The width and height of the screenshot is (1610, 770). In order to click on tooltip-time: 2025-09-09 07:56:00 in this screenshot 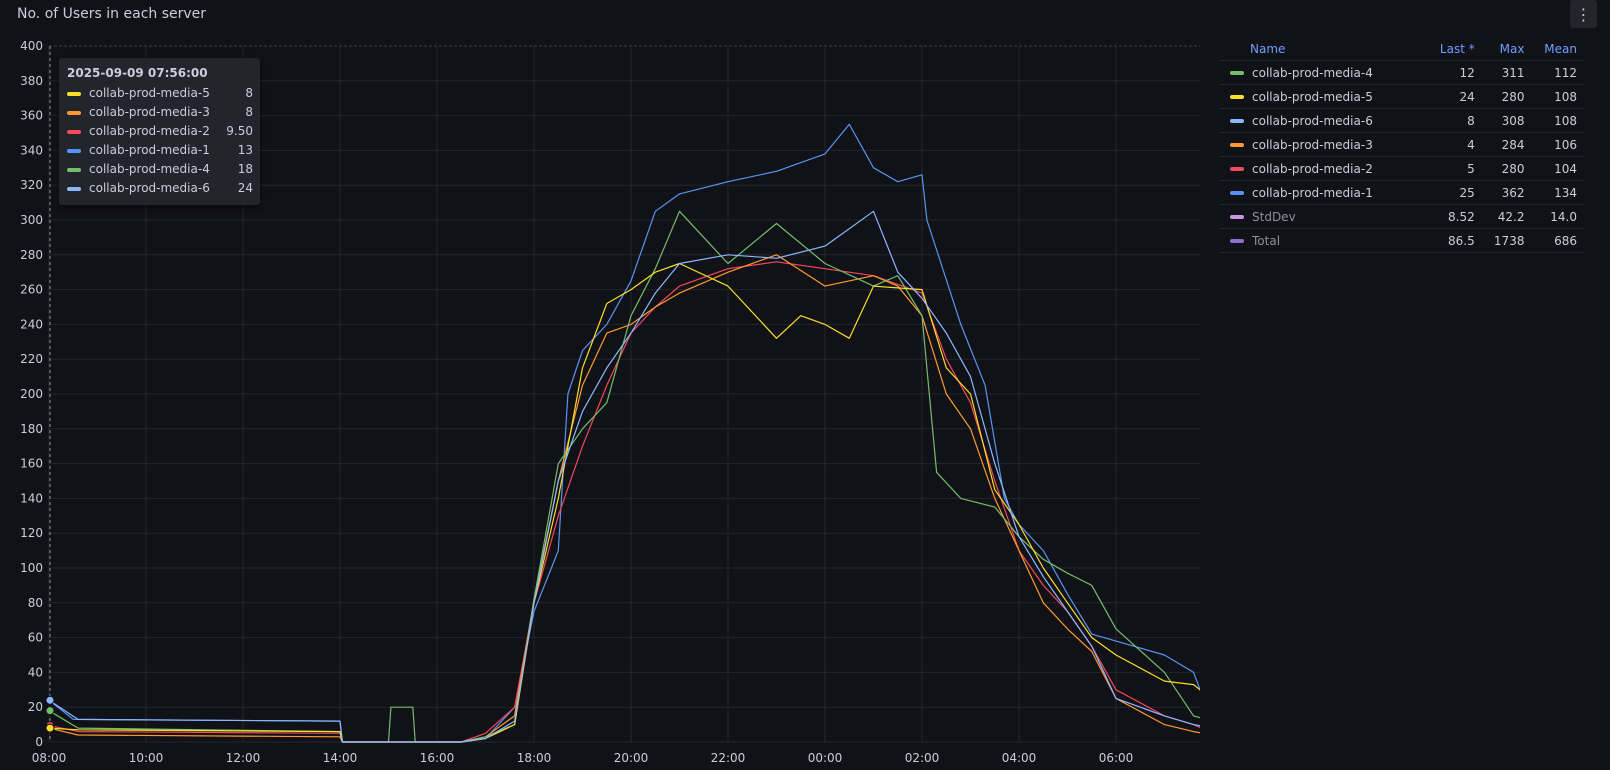, I will do `click(137, 73)`.